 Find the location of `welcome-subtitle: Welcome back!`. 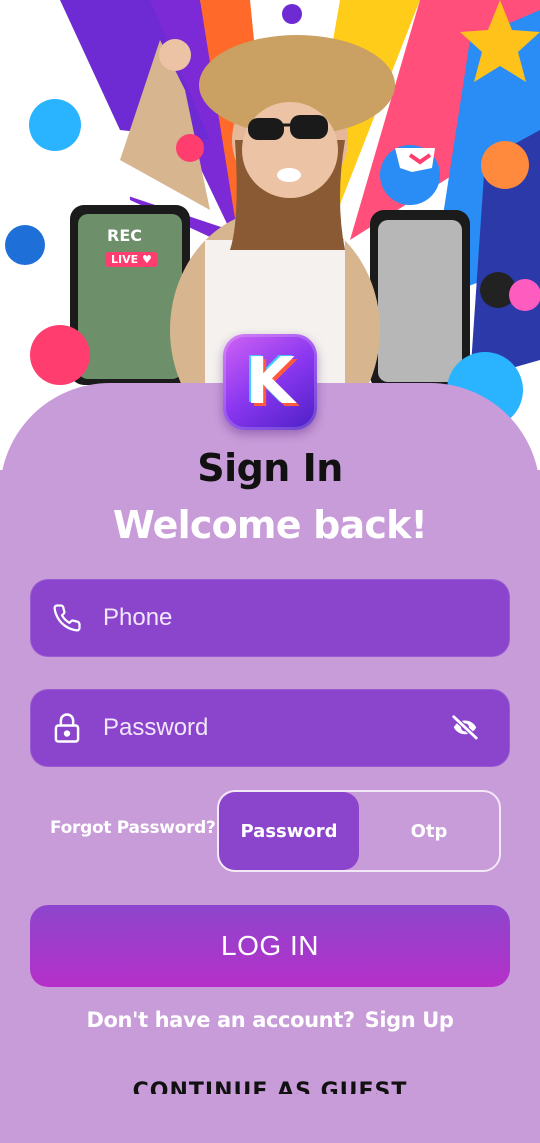

welcome-subtitle: Welcome back! is located at coordinates (270, 525).